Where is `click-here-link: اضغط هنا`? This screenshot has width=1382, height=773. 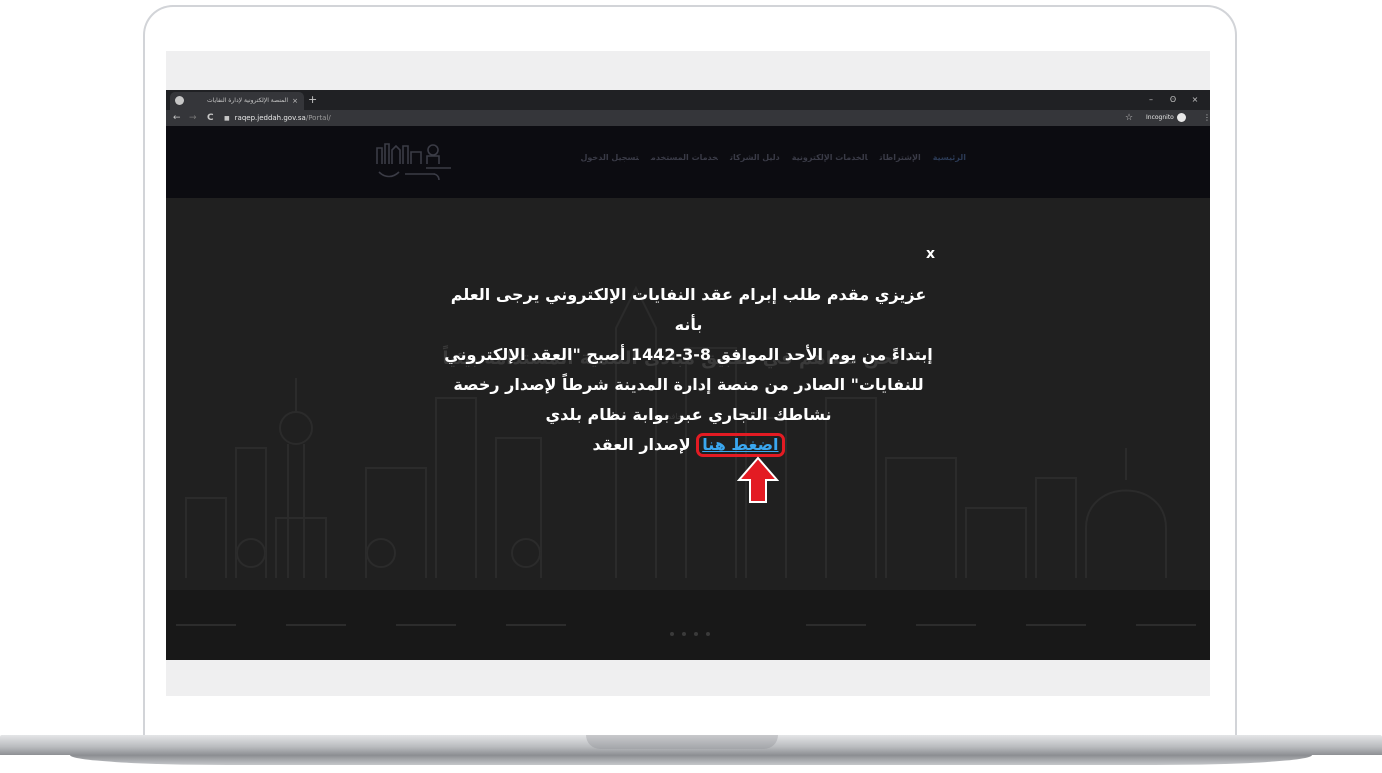
click-here-link: اضغط هنا is located at coordinates (740, 444).